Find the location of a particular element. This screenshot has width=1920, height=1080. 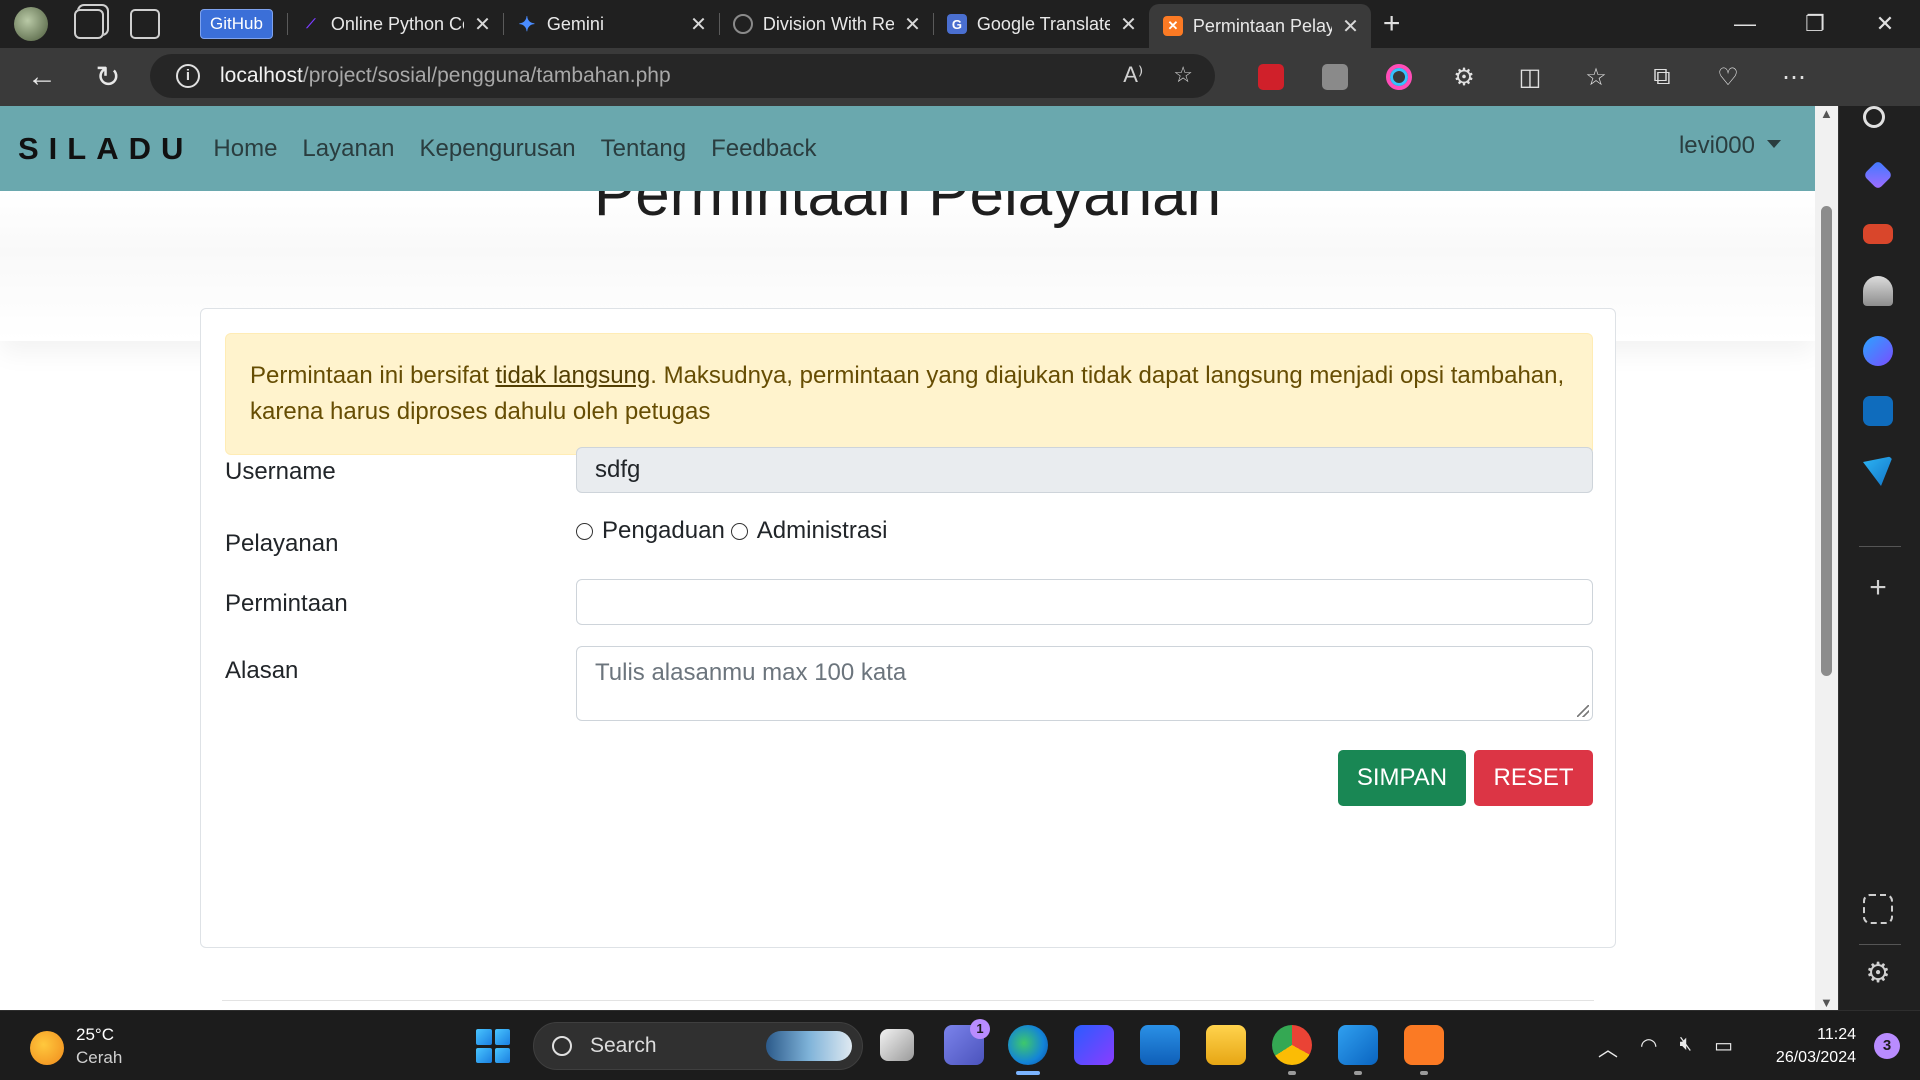

outlook-icon is located at coordinates (1878, 411).